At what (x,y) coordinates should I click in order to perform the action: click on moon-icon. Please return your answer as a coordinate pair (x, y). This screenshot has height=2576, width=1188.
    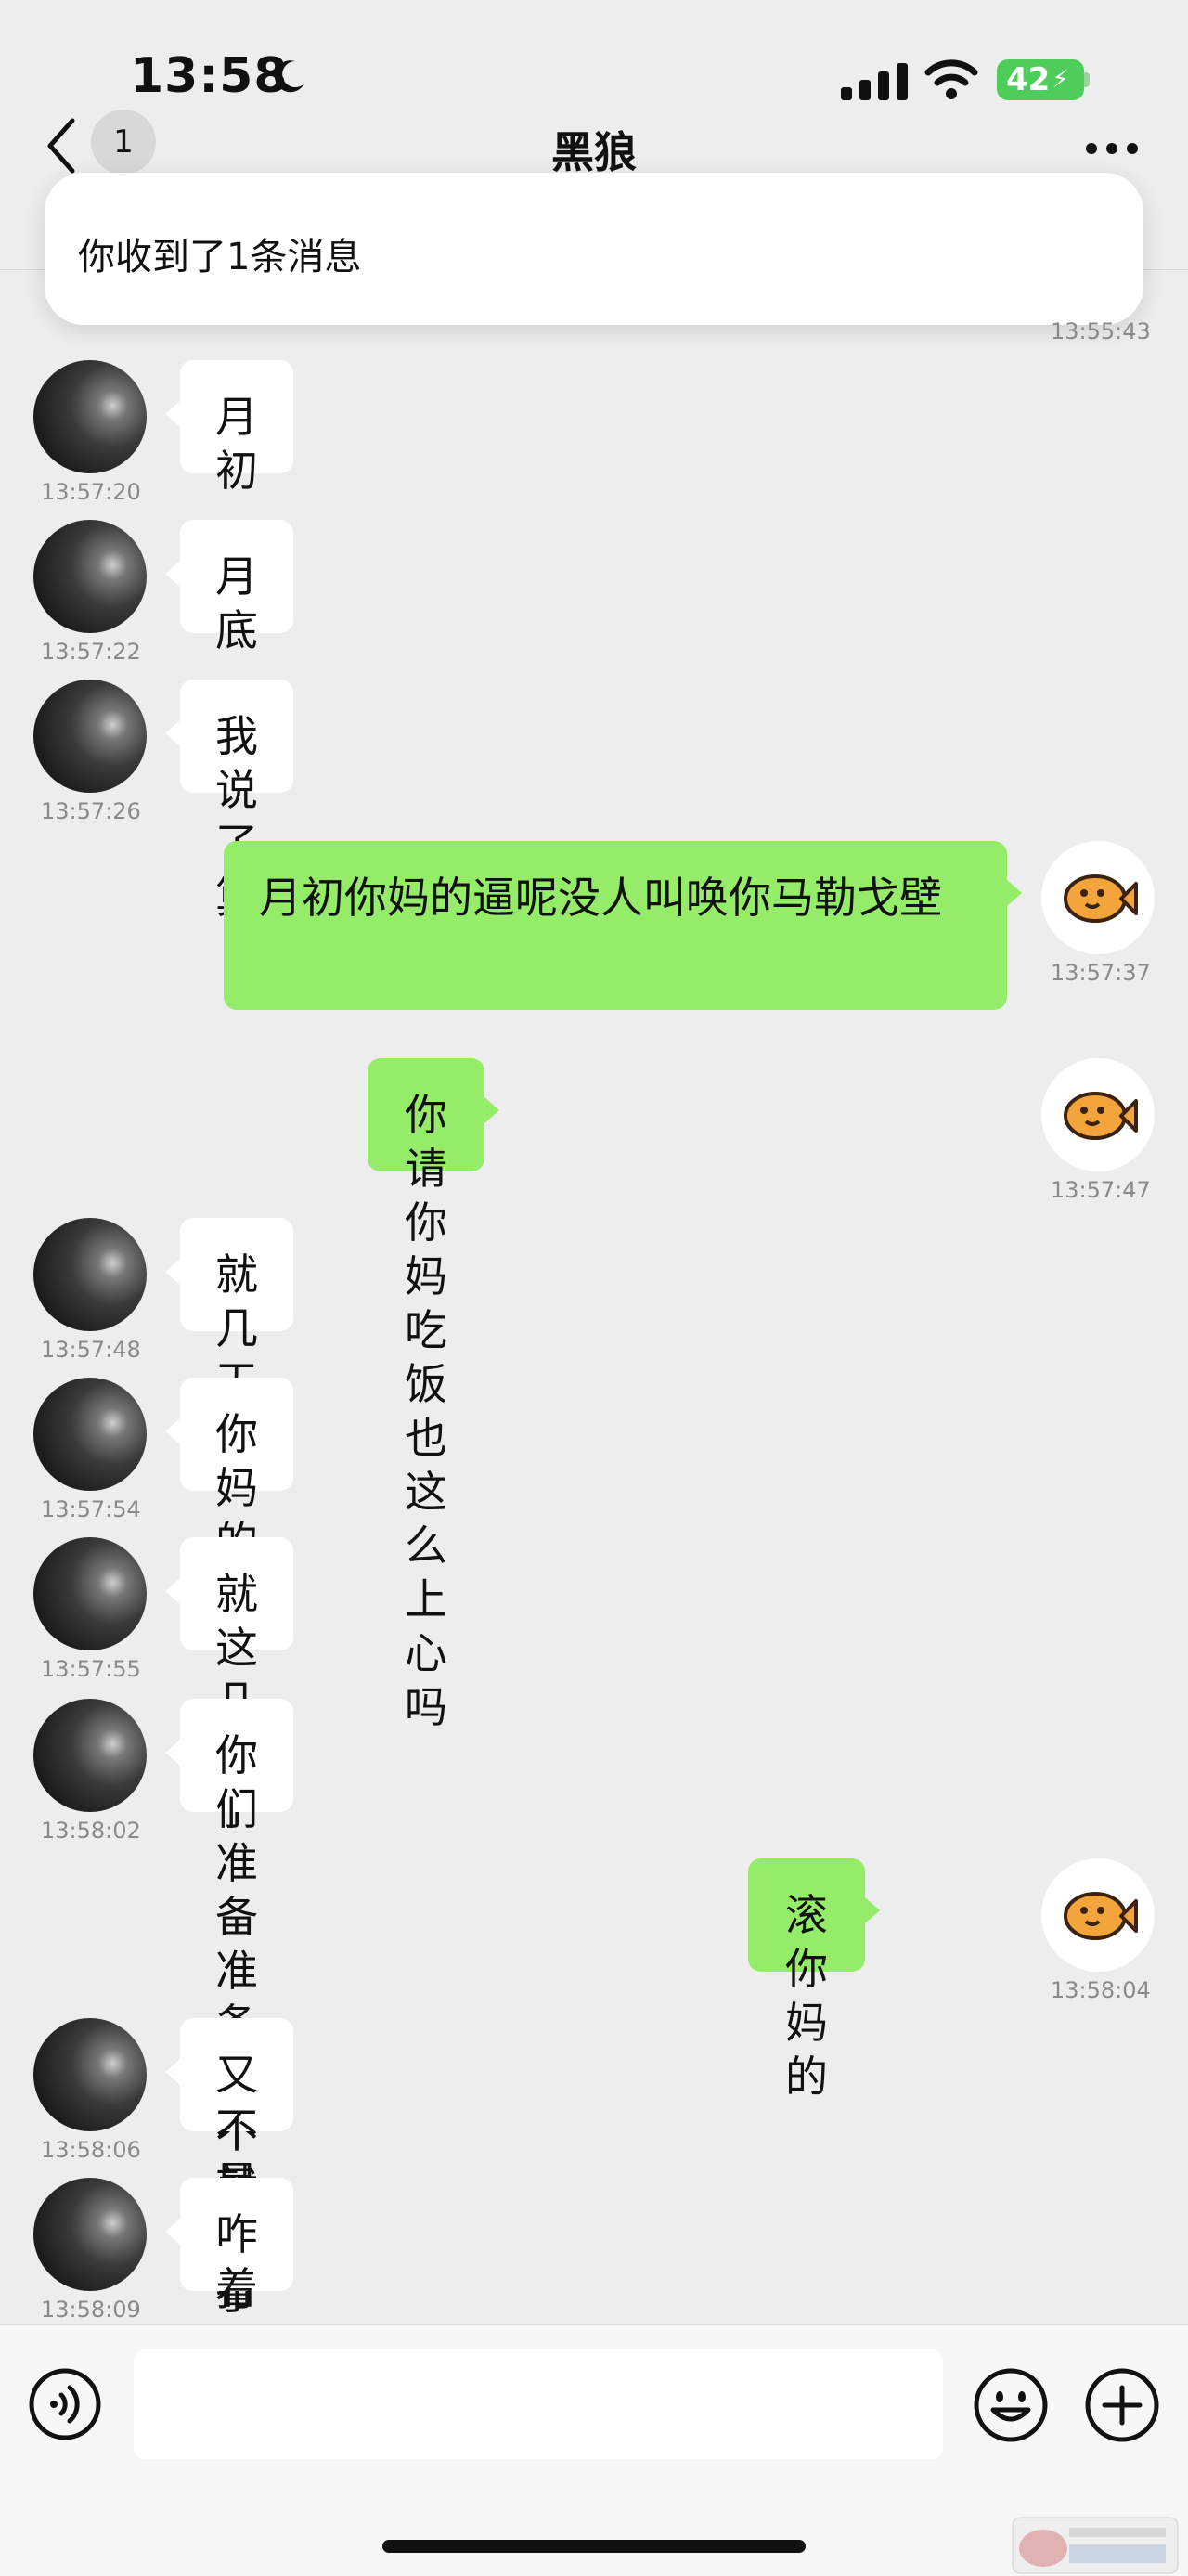
    Looking at the image, I should click on (289, 76).